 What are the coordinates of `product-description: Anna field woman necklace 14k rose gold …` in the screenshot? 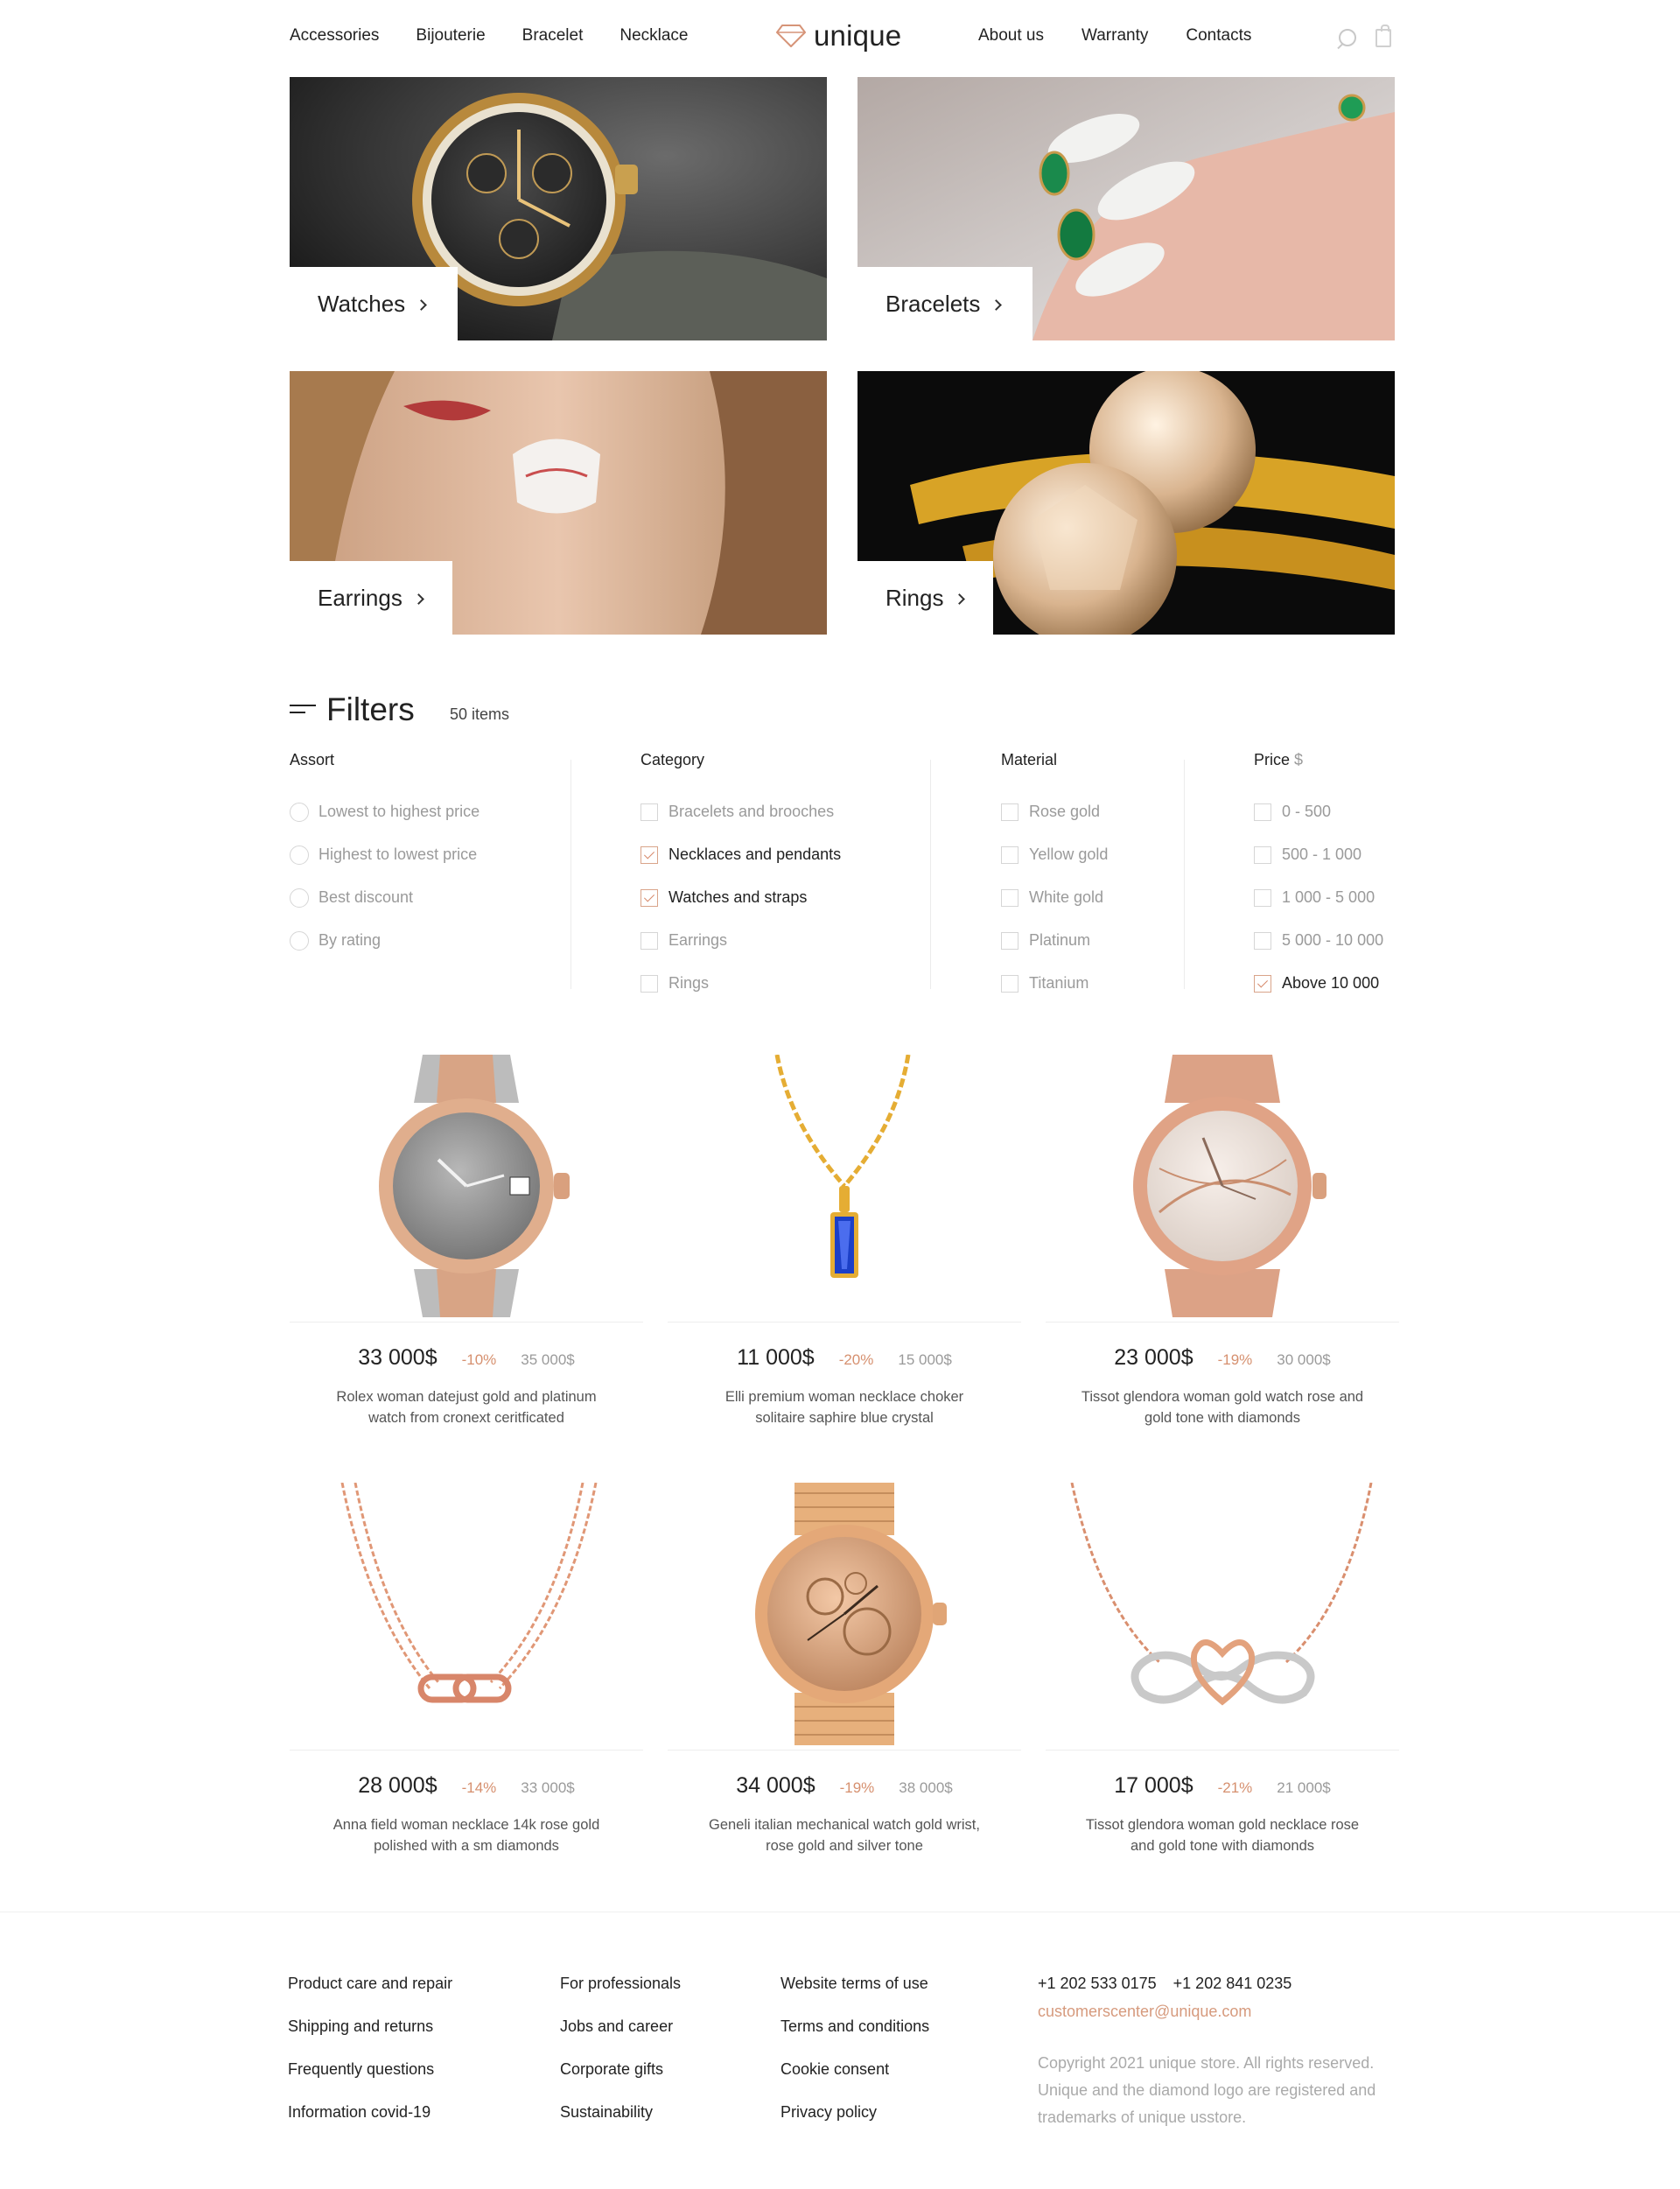 It's located at (466, 1835).